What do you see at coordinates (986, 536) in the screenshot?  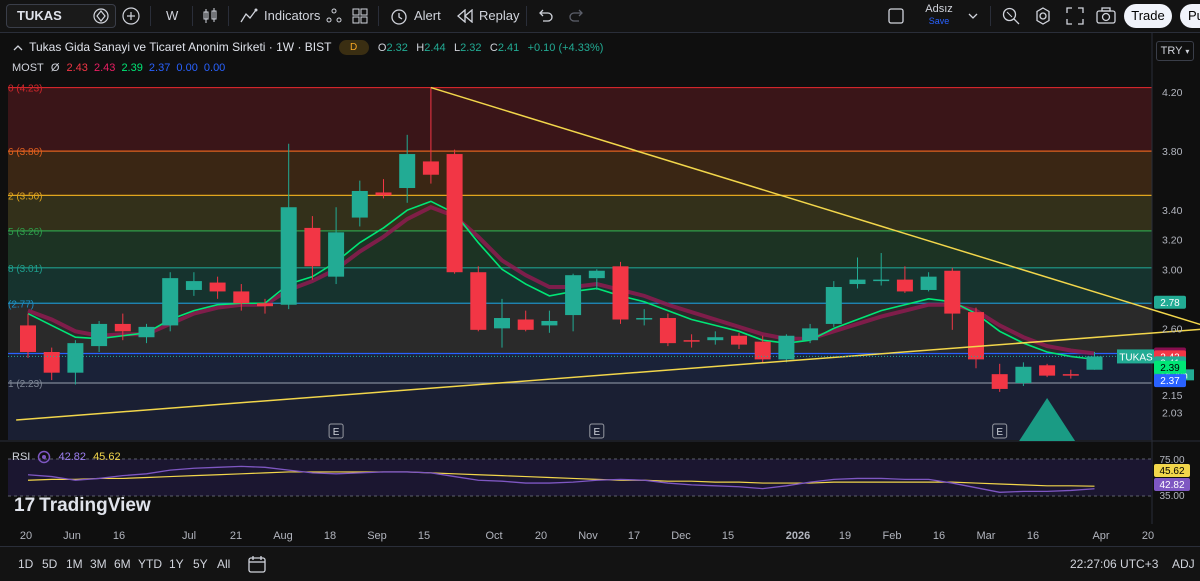 I see `time-axis-tick: Mar` at bounding box center [986, 536].